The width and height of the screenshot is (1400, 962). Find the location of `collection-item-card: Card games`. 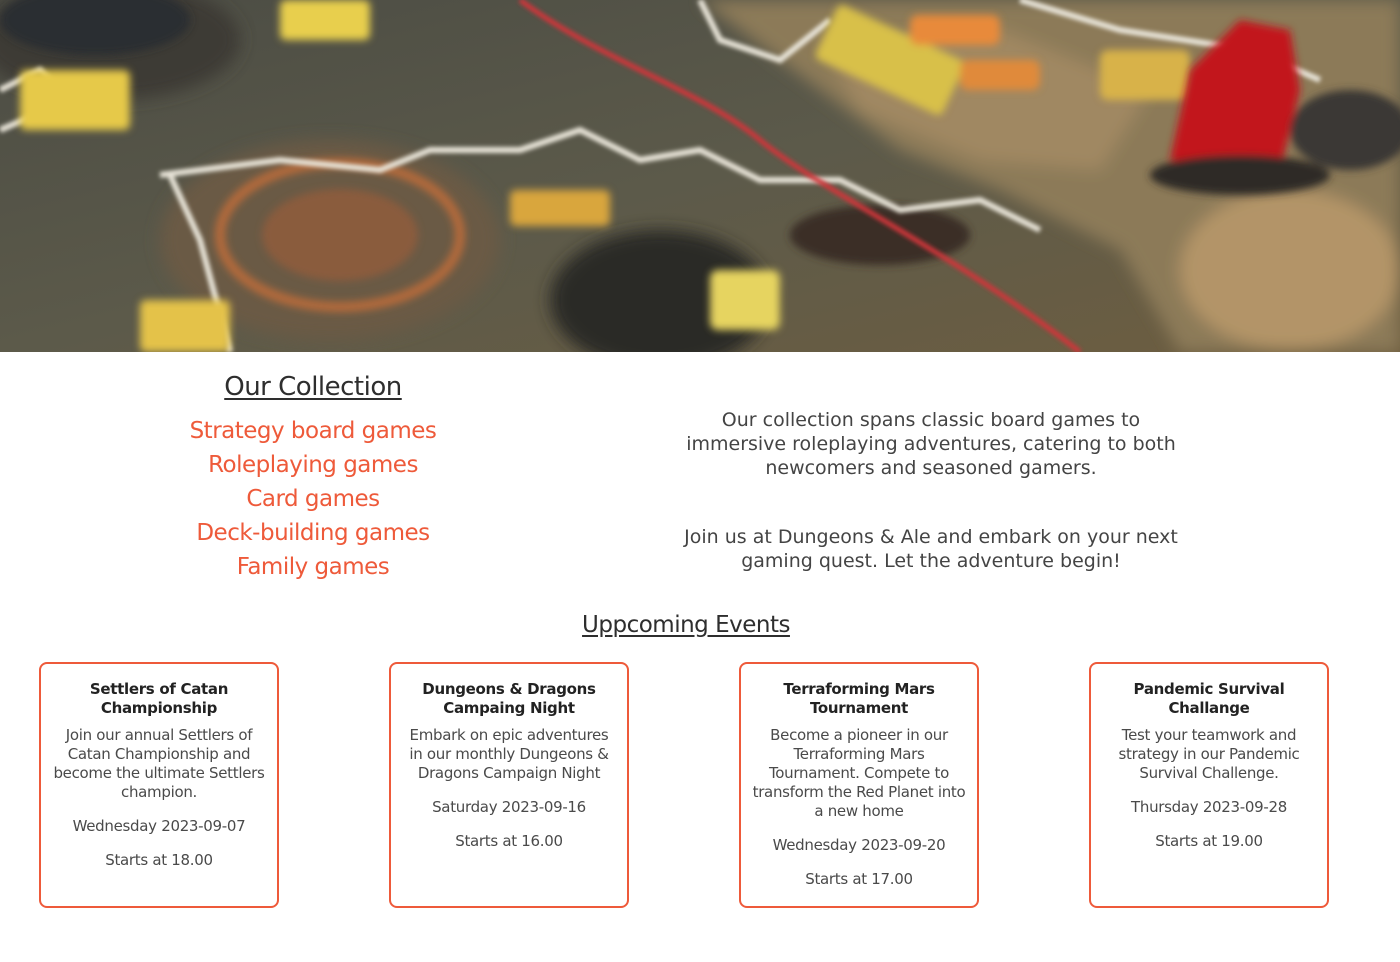

collection-item-card: Card games is located at coordinates (313, 499).